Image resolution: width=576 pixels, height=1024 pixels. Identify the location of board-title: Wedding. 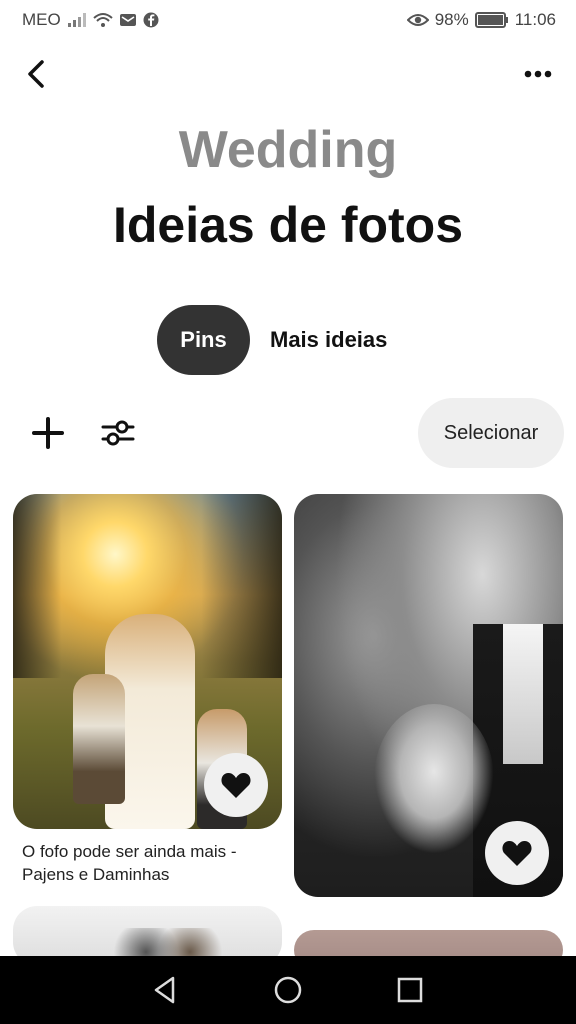
(288, 150).